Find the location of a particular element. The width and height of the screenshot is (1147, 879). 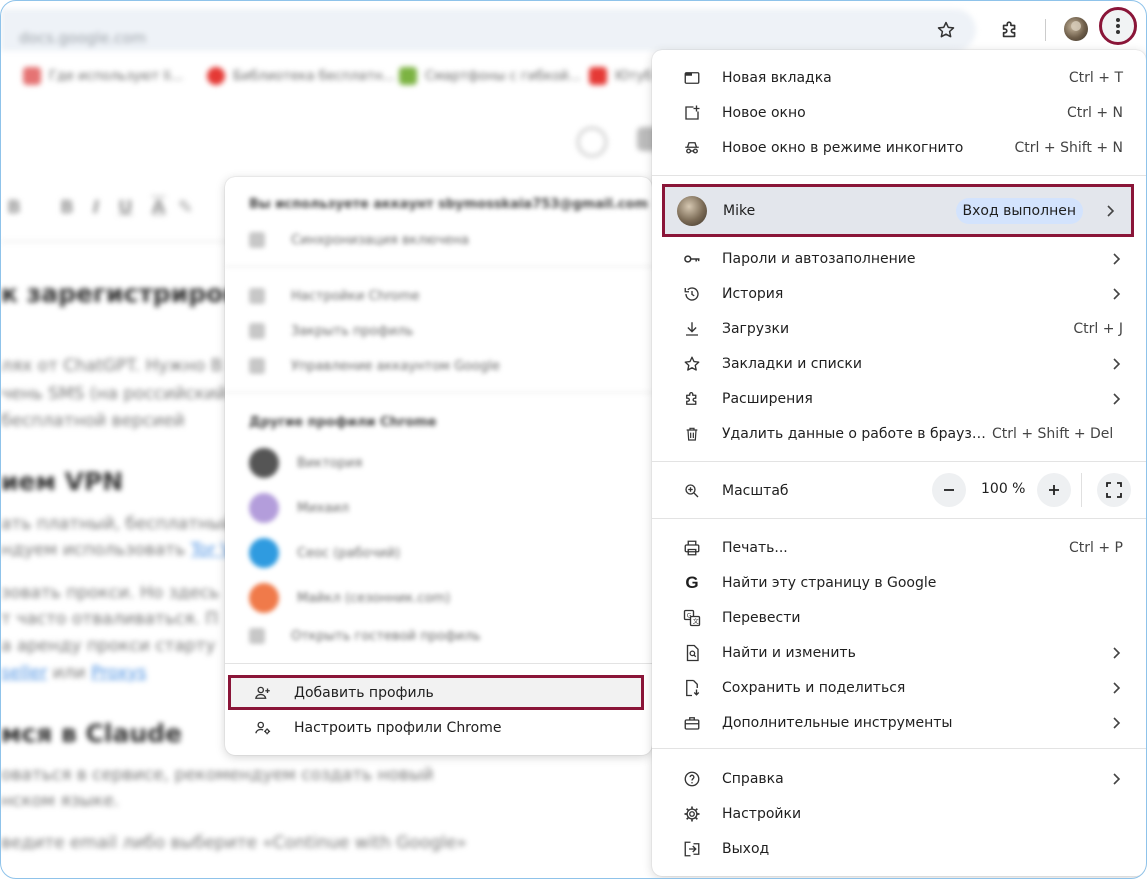

doc-text: seller или Proxys is located at coordinates (74, 673).